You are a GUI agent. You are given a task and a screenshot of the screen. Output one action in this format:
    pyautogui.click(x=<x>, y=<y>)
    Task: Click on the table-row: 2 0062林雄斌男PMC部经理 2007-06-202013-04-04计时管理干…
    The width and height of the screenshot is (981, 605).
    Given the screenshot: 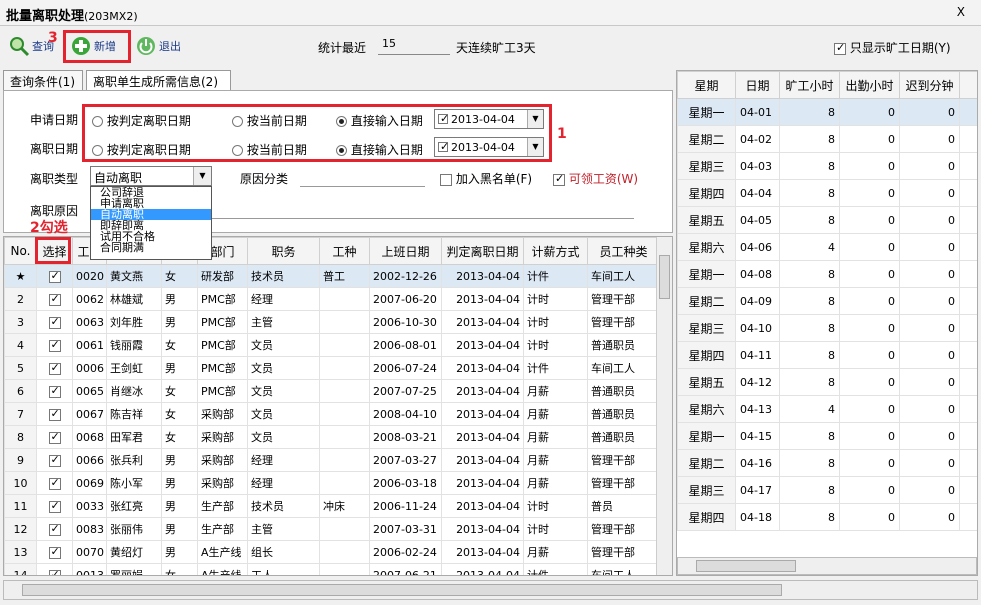 What is the action you would take?
    pyautogui.click(x=332, y=299)
    